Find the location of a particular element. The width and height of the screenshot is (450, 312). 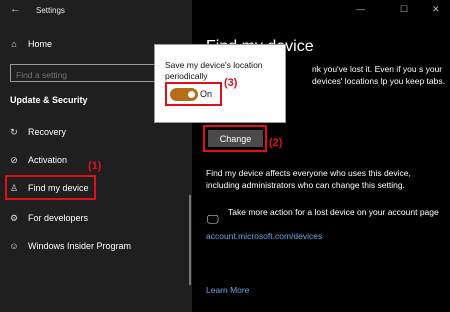

insider-icon: ☺ is located at coordinates (14, 246).